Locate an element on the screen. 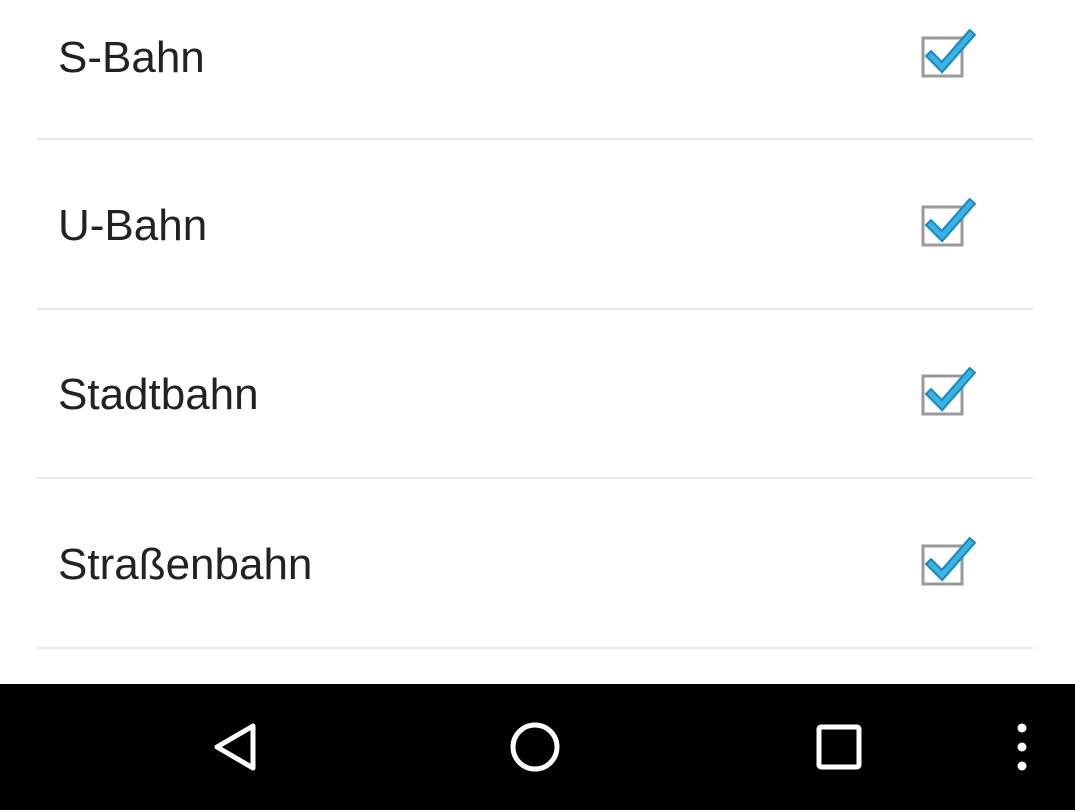 The height and width of the screenshot is (810, 1075). checkbox-stadtbahn is located at coordinates (948, 393).